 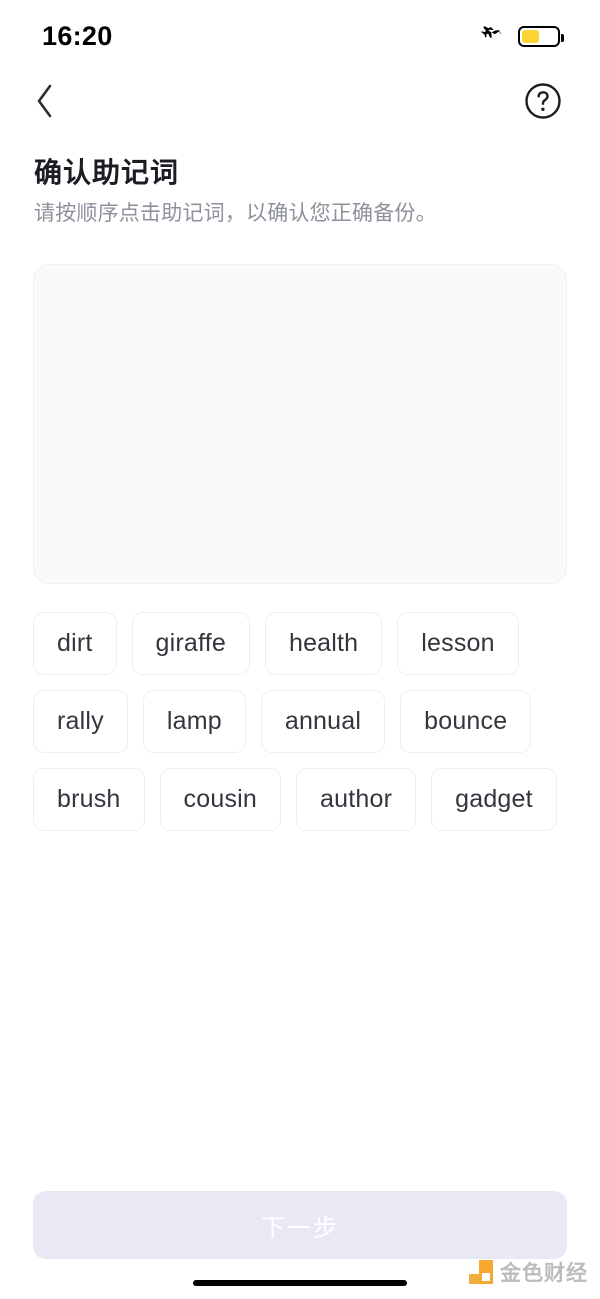 What do you see at coordinates (530, 36) in the screenshot?
I see `battery-fill-level` at bounding box center [530, 36].